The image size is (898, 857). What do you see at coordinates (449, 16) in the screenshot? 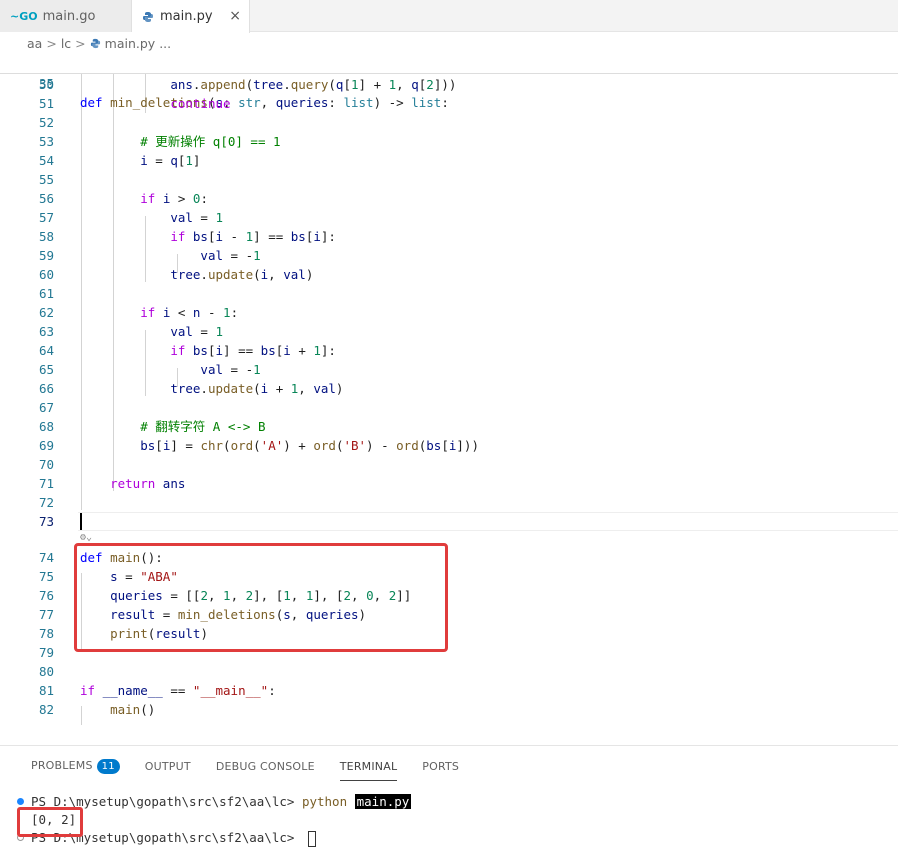
I see `editor-tab-bar: ~GO main.go main.py ×` at bounding box center [449, 16].